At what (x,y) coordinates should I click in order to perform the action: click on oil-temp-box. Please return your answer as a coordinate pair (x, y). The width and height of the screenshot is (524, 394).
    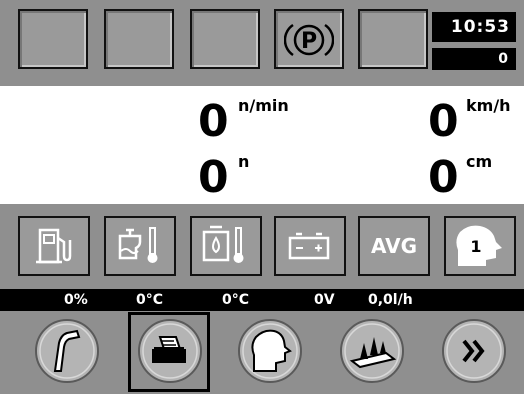
    Looking at the image, I should click on (226, 246).